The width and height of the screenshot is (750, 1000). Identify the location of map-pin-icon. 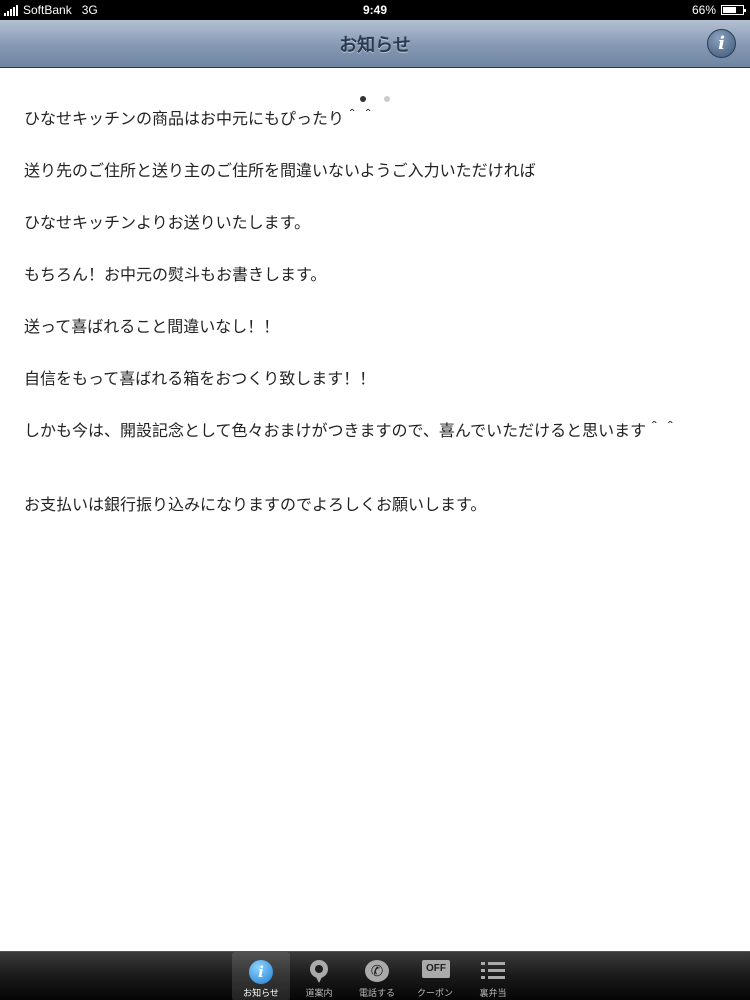
(319, 971).